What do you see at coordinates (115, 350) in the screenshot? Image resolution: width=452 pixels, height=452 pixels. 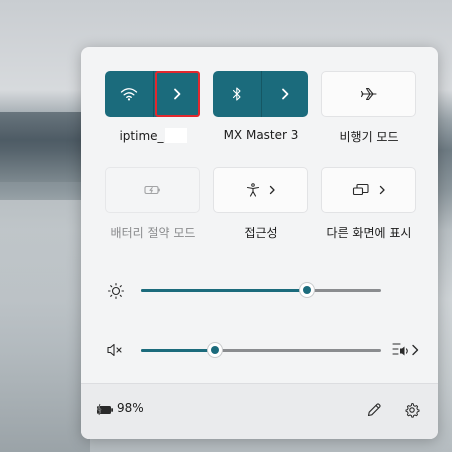 I see `volume-muted-icon` at bounding box center [115, 350].